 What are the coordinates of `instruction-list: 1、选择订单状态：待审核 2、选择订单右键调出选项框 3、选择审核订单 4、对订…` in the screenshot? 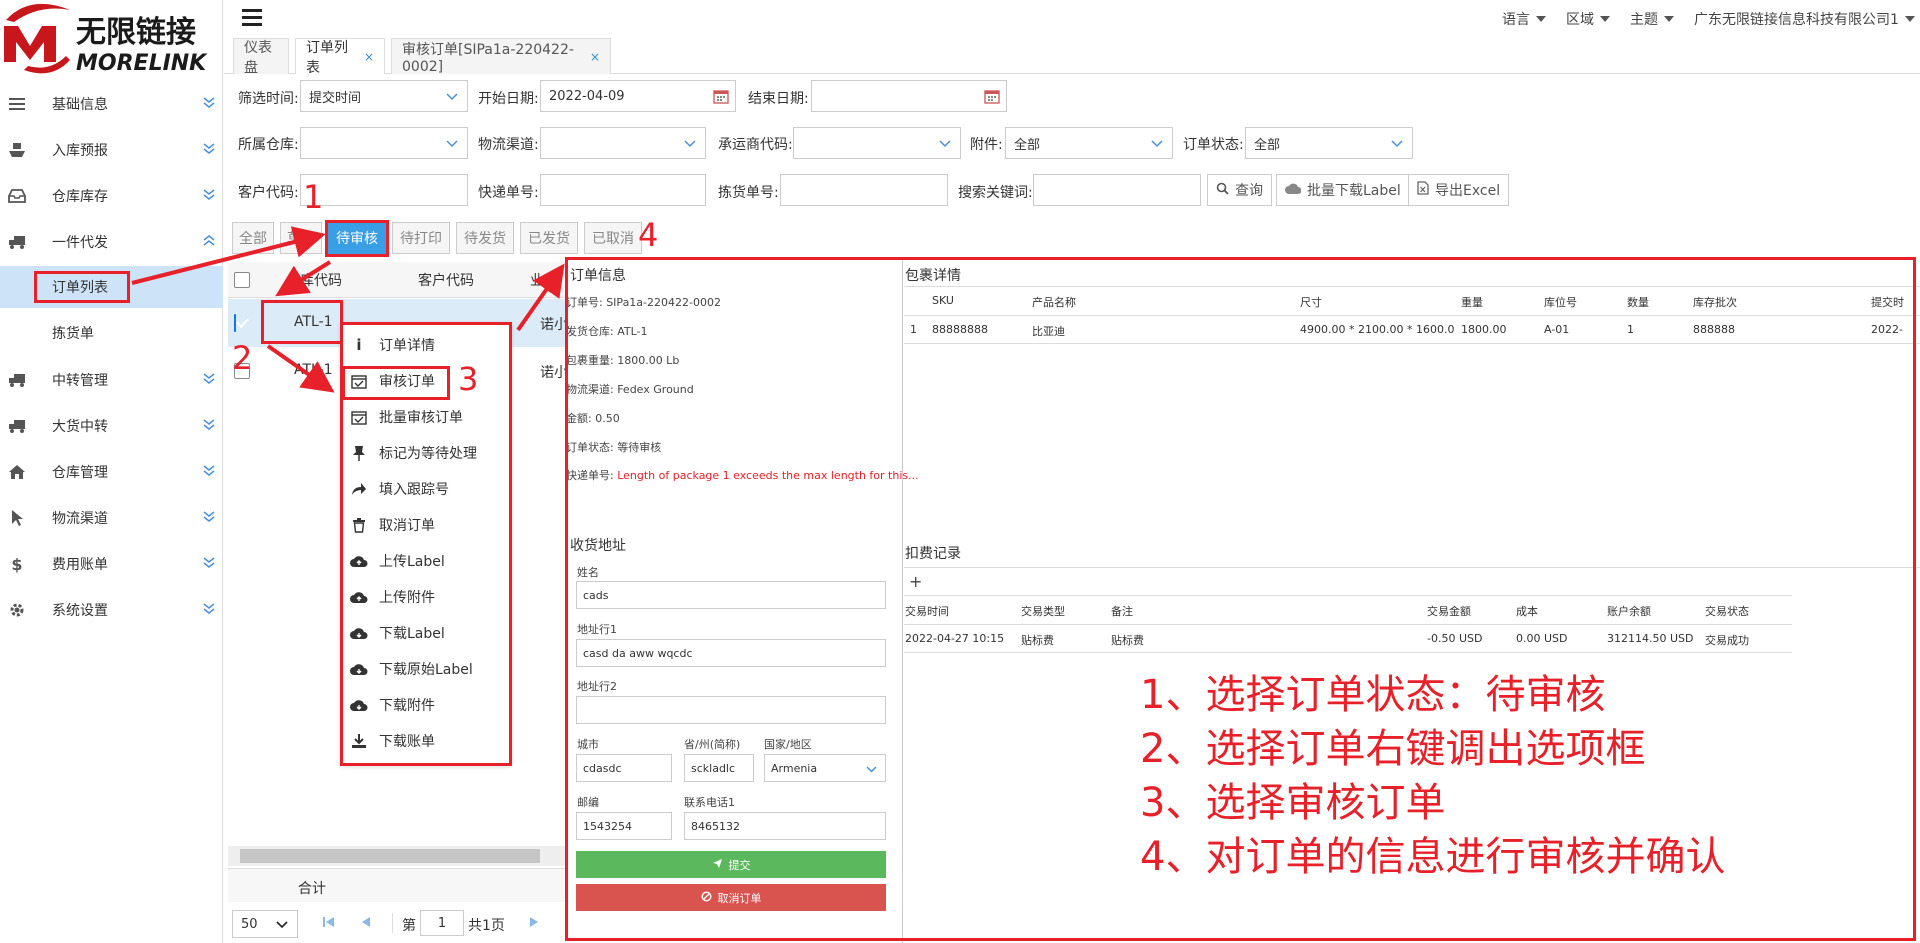 It's located at (1432, 776).